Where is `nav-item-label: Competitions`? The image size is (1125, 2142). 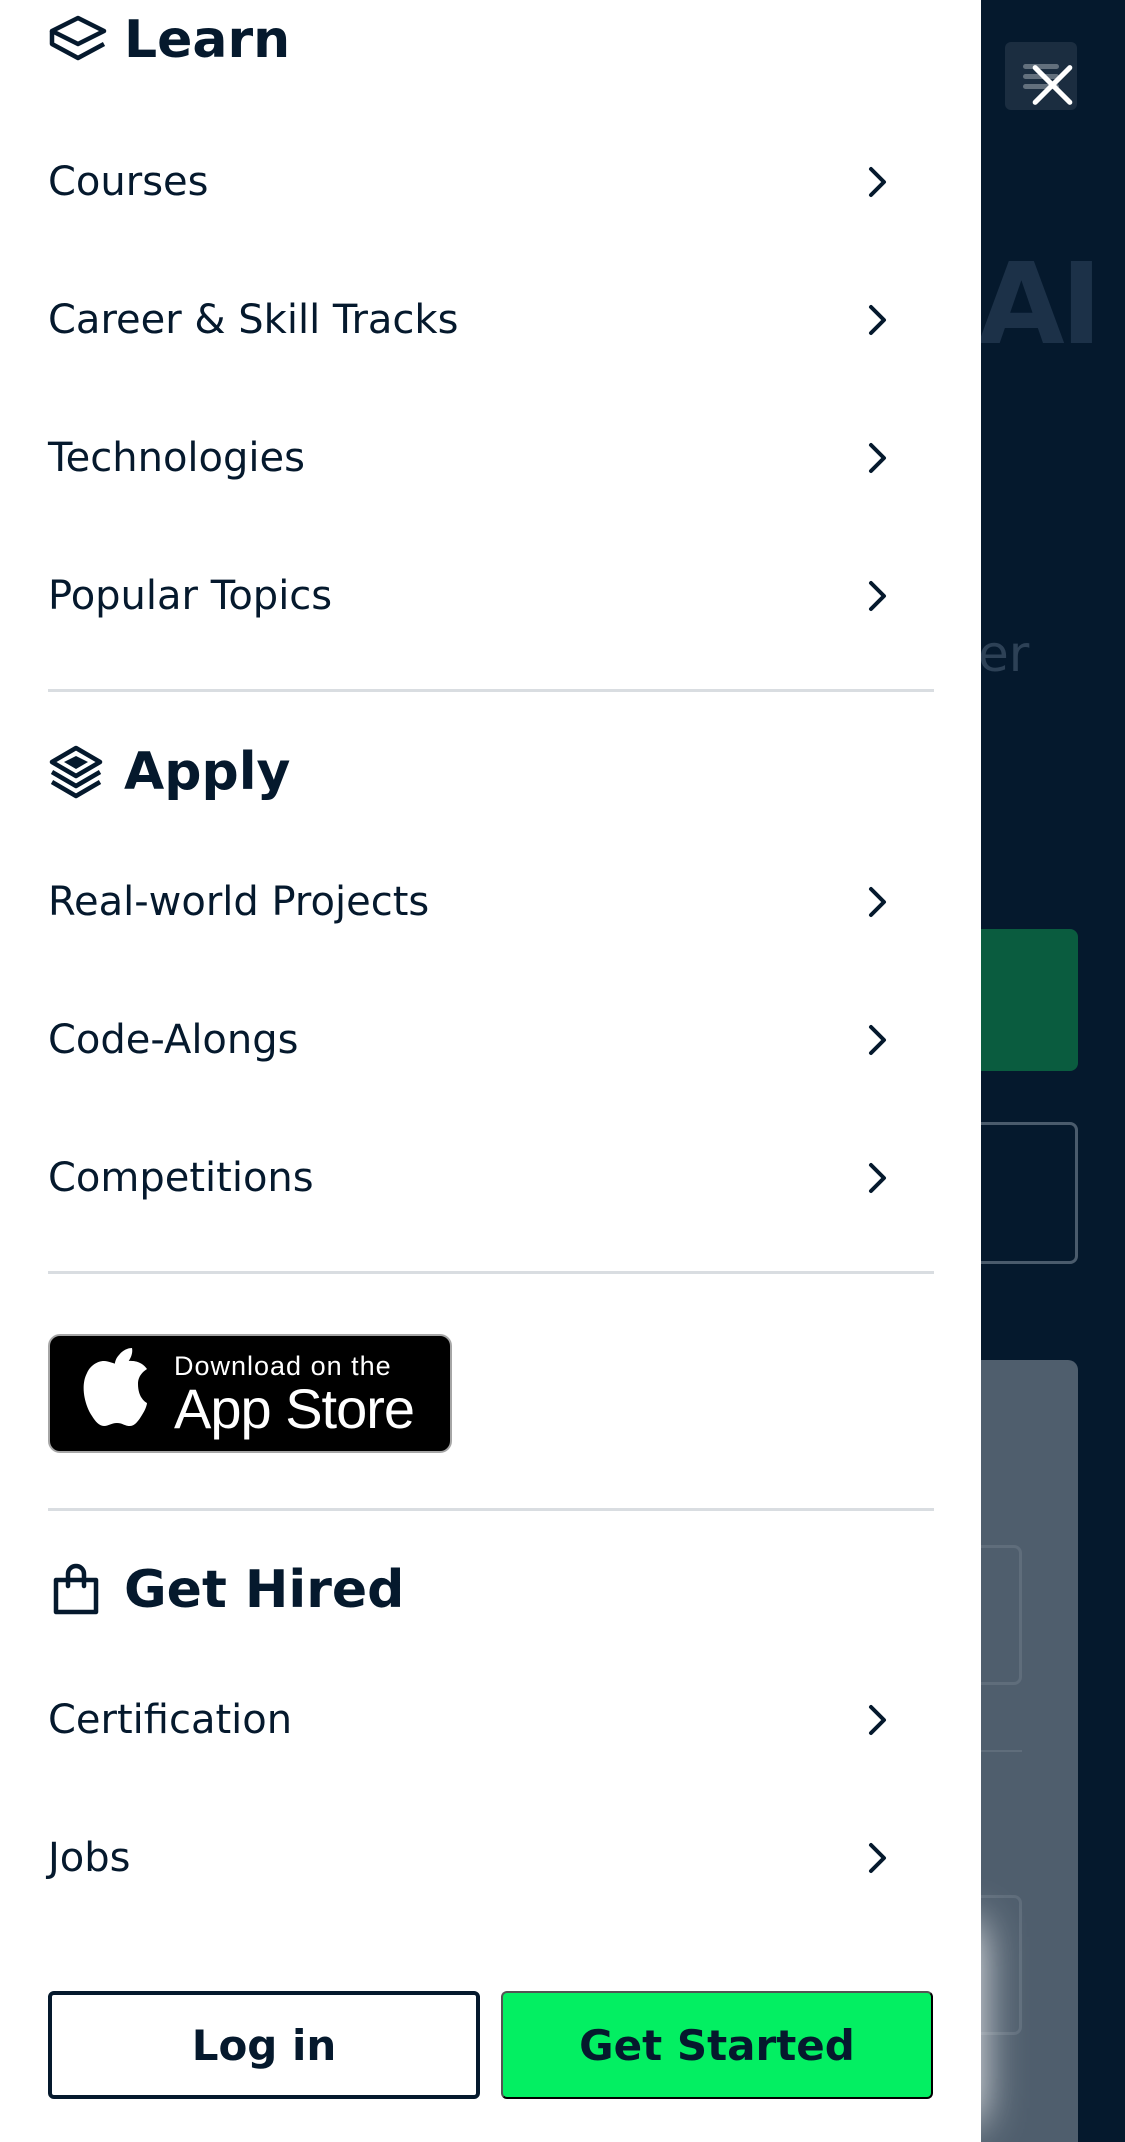
nav-item-label: Competitions is located at coordinates (181, 1178).